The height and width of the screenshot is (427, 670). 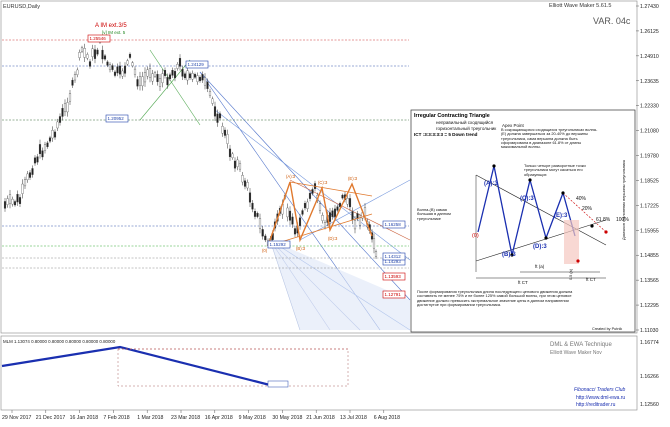 What do you see at coordinates (509, 255) in the screenshot?
I see `lbl-B: (B):3` at bounding box center [509, 255].